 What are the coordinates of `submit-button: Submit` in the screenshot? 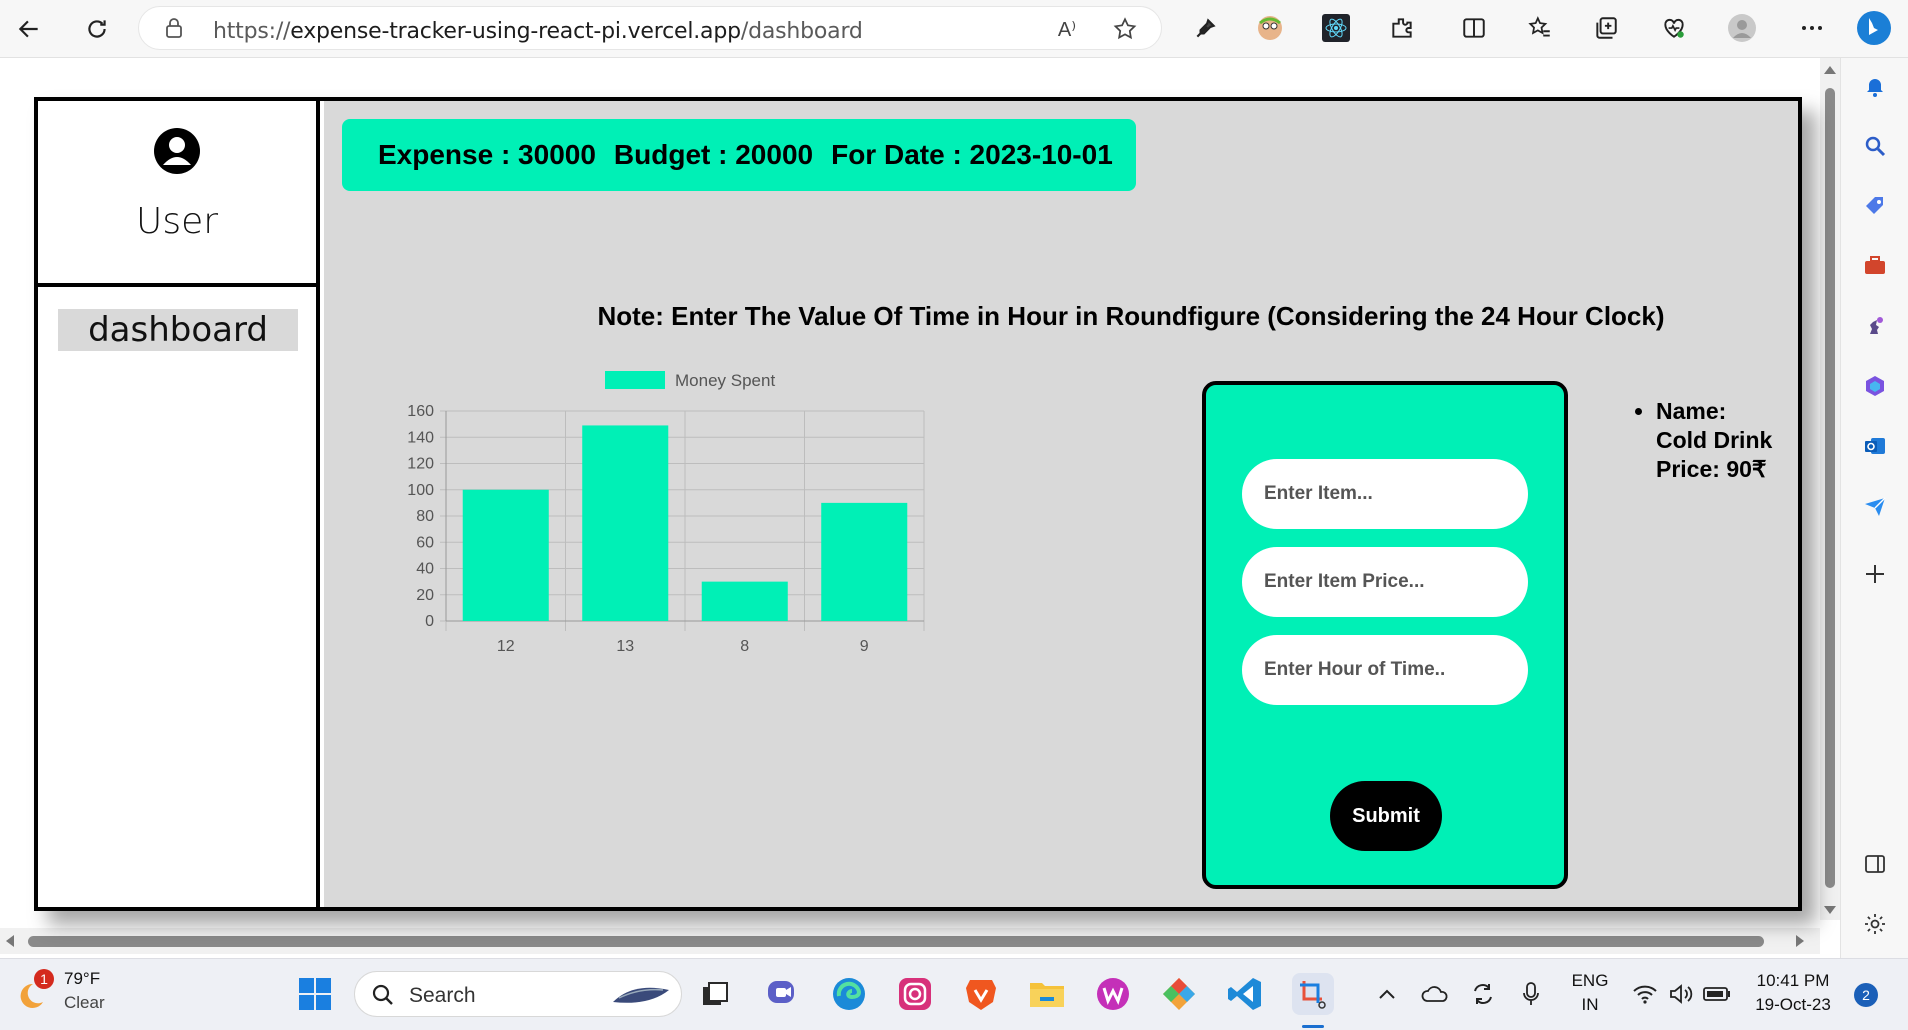 It's located at (1386, 816).